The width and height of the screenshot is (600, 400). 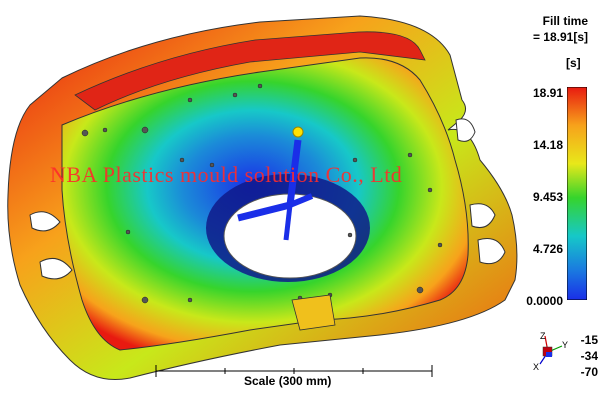 I want to click on axis-label-x: X, so click(x=536, y=367).